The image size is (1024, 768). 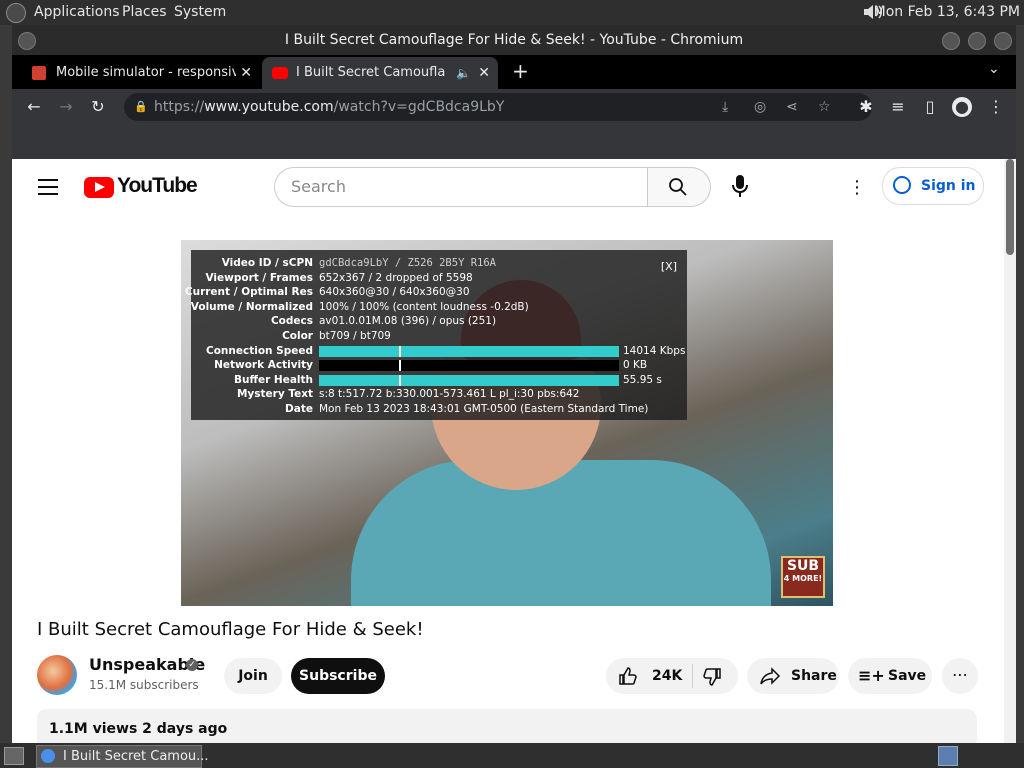 What do you see at coordinates (144, 12) in the screenshot?
I see `menu-places: Places` at bounding box center [144, 12].